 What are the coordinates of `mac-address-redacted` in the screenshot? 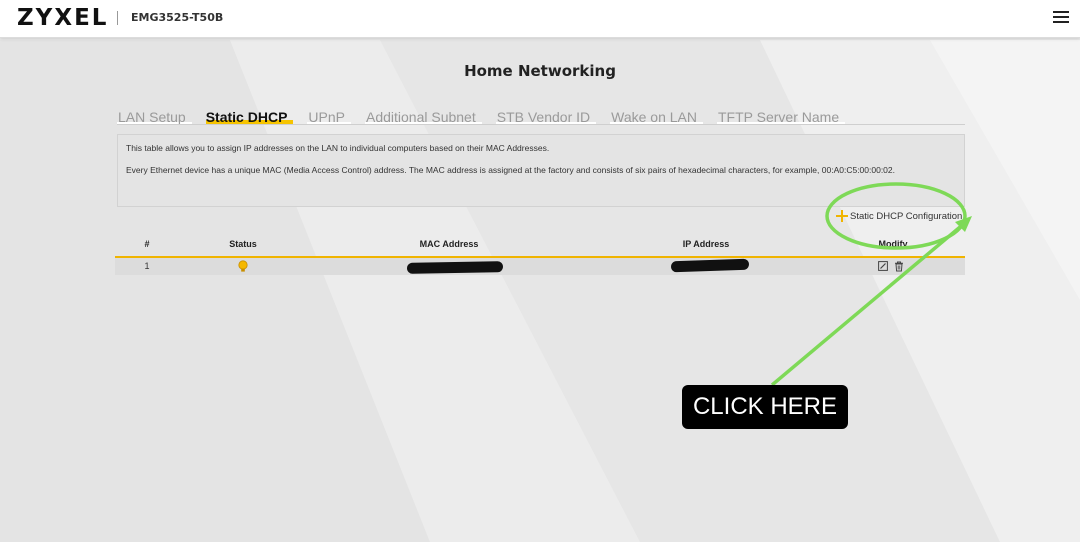 It's located at (455, 267).